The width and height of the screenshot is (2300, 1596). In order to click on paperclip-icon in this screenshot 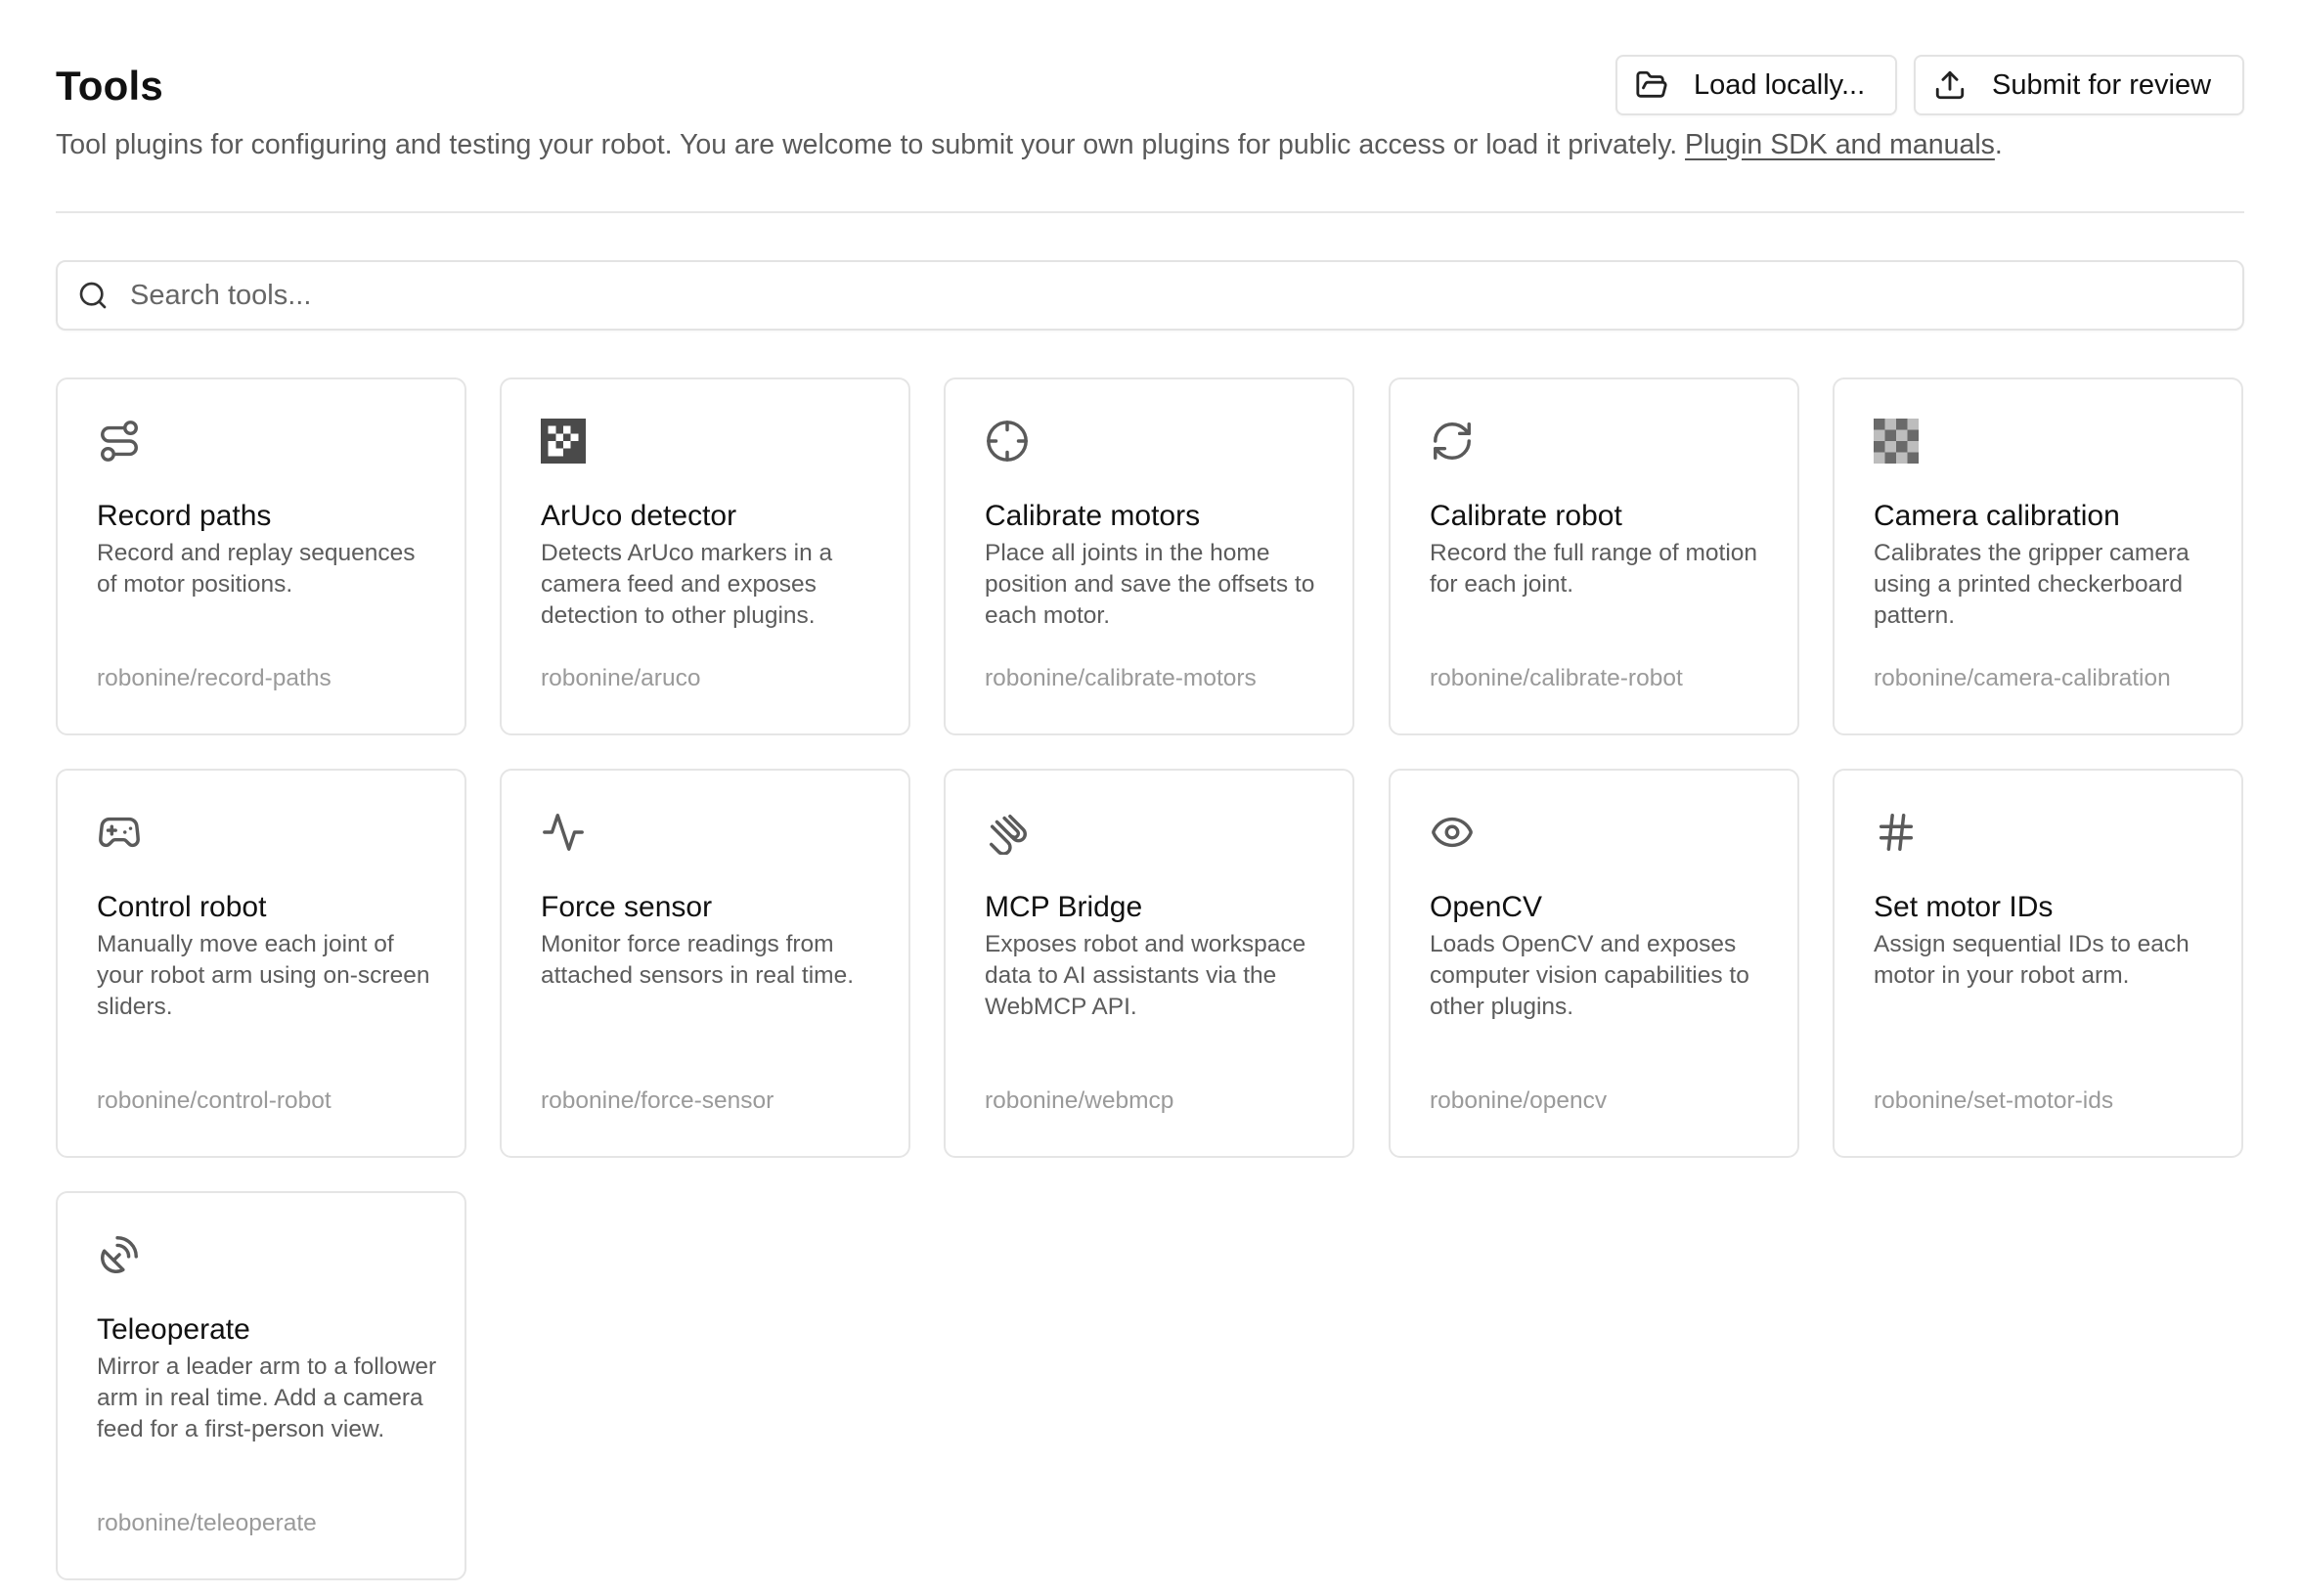, I will do `click(1007, 832)`.